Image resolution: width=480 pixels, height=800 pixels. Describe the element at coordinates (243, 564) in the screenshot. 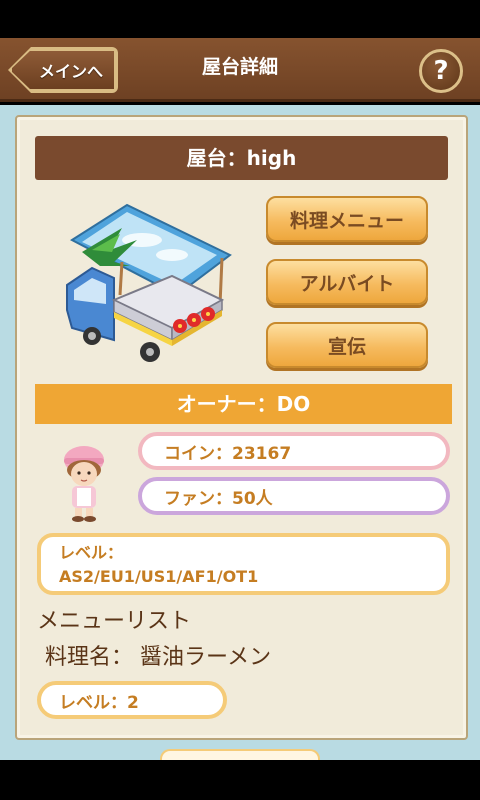

I see `owner-level-box: レベル： AS2/EU1/US1/AF1/OT1` at that location.